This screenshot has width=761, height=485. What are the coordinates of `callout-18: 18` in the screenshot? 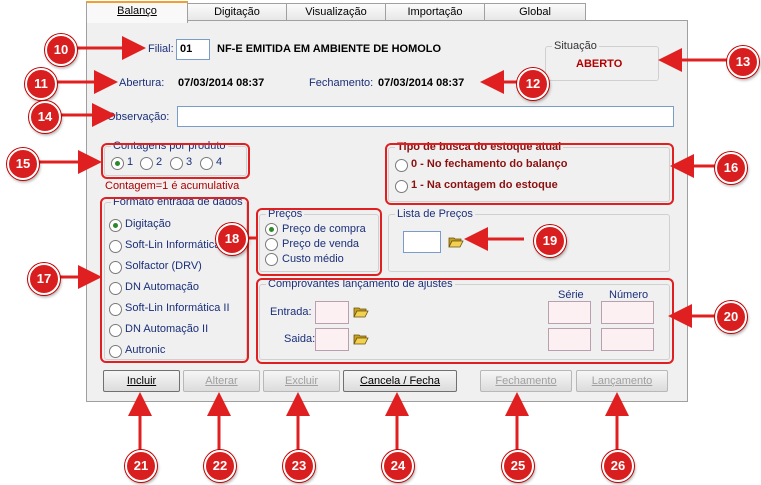 It's located at (232, 239).